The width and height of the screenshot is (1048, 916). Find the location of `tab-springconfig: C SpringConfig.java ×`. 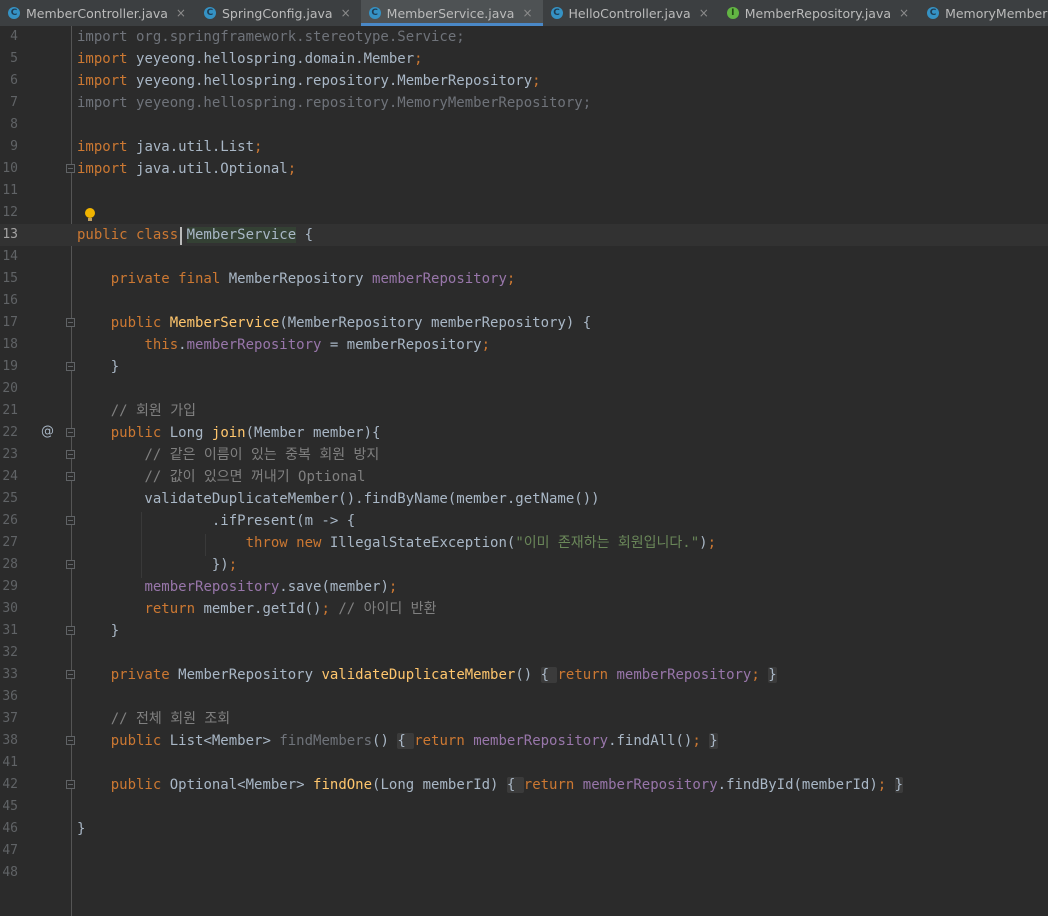

tab-springconfig: C SpringConfig.java × is located at coordinates (278, 13).